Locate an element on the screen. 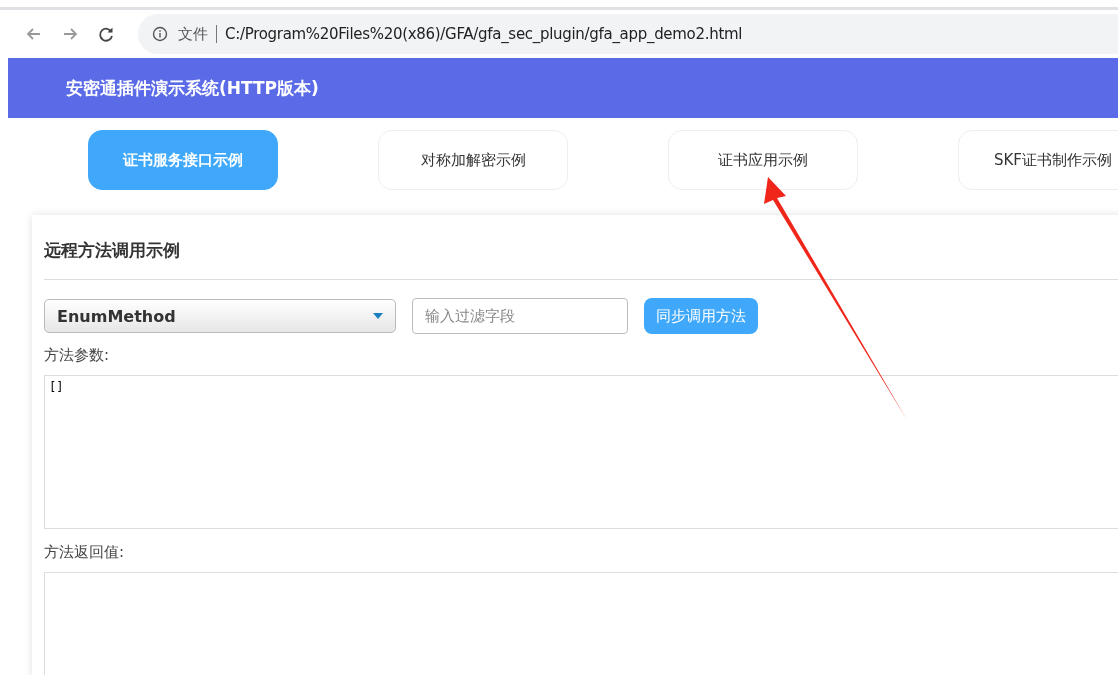 Image resolution: width=1118 pixels, height=675 pixels. info-icon is located at coordinates (160, 34).